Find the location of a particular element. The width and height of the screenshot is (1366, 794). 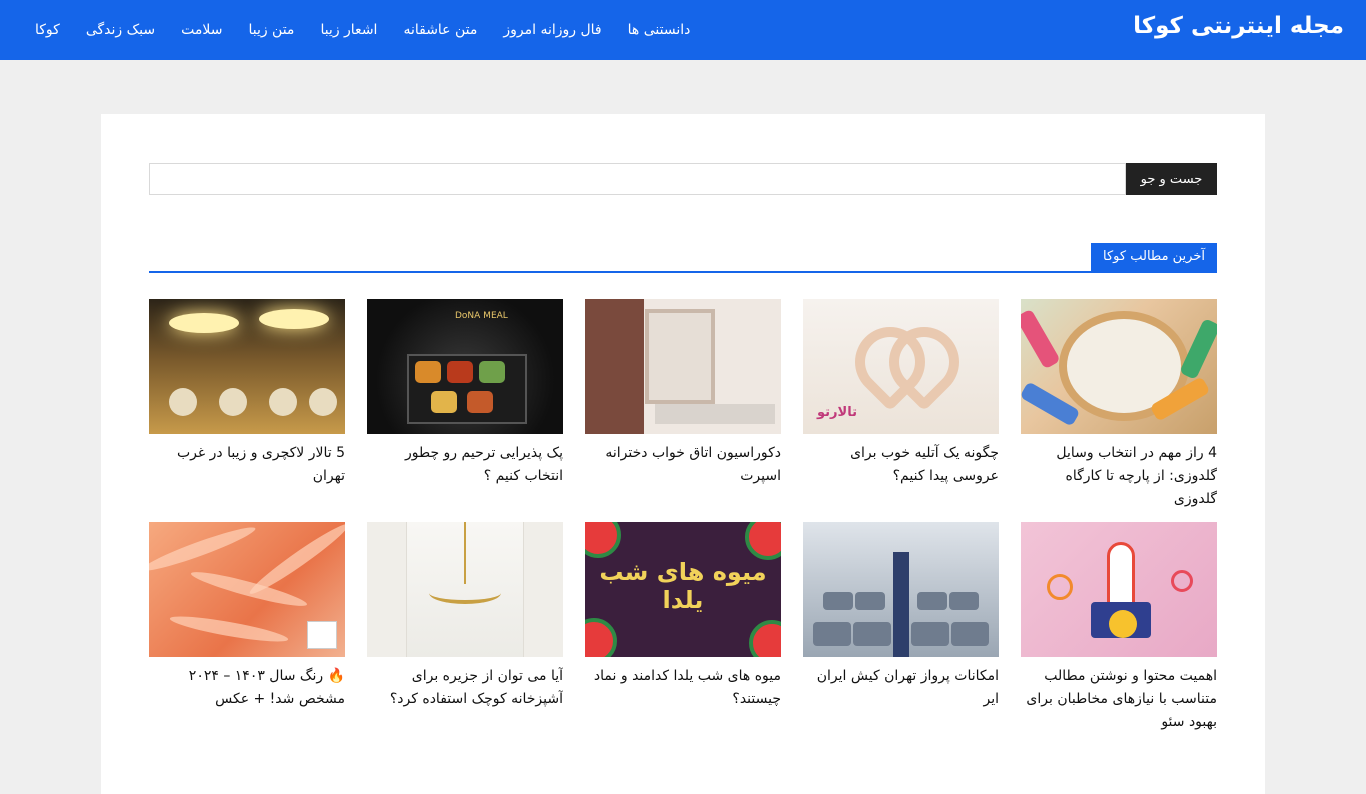

post-title: دکوراسیون اتاق خواب دخترانه اسپرت is located at coordinates (683, 477).